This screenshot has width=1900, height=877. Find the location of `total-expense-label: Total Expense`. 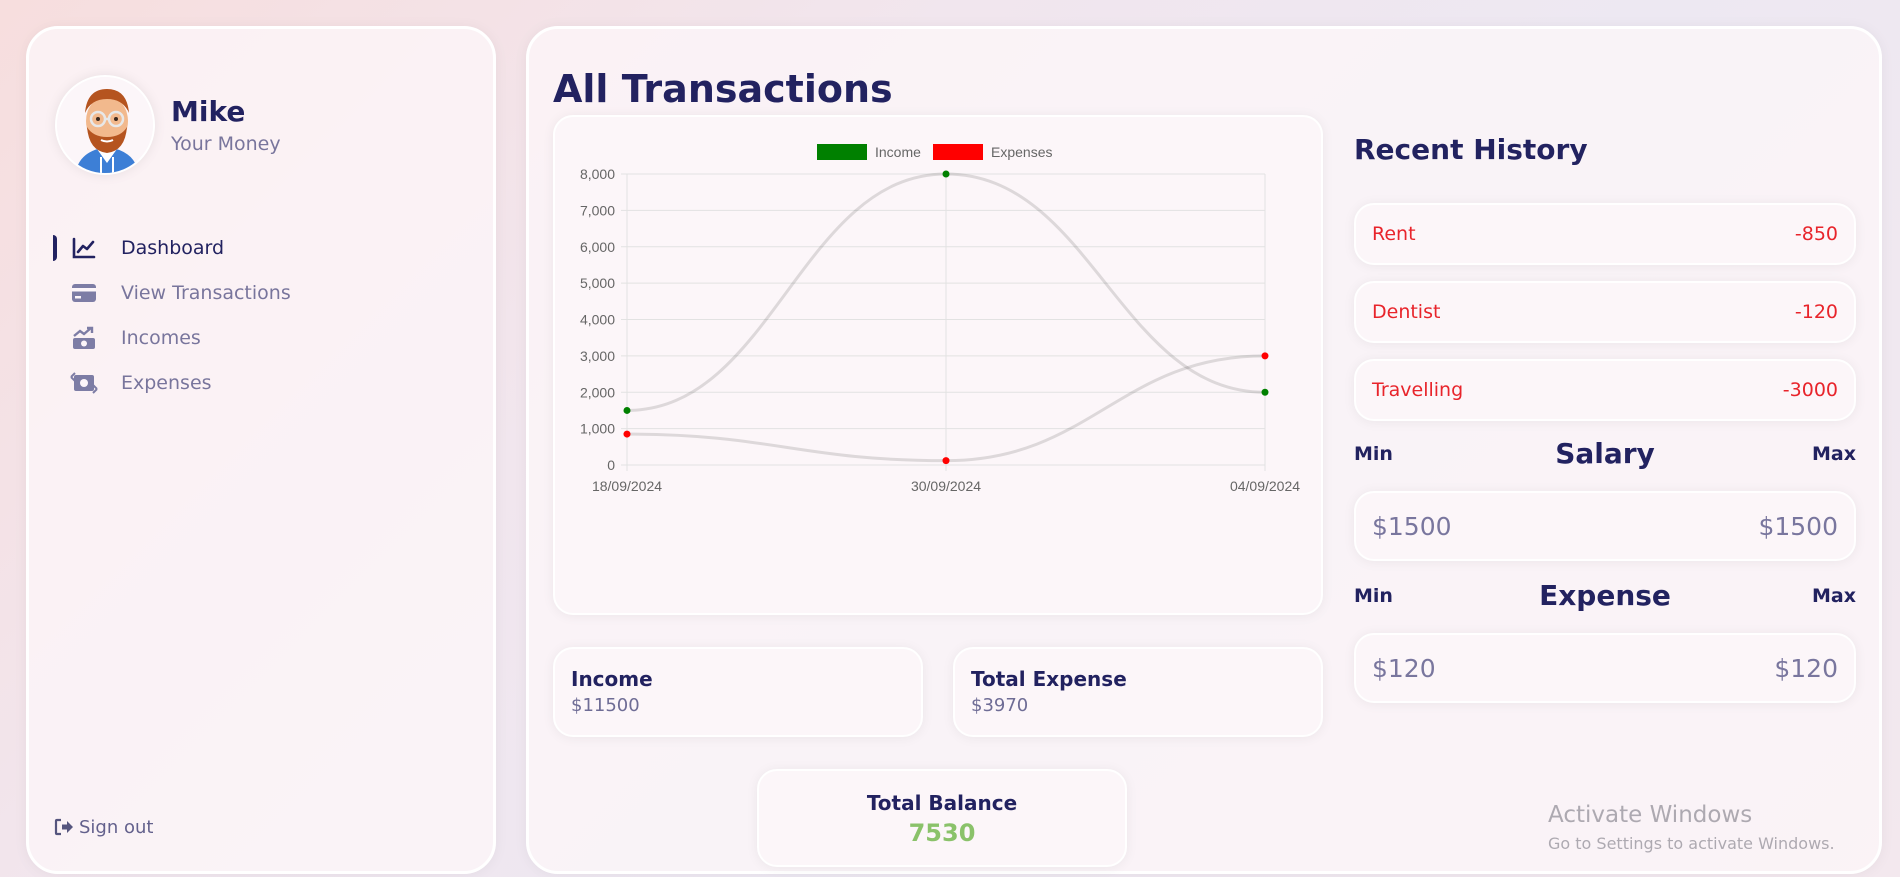

total-expense-label: Total Expense is located at coordinates (1049, 679).